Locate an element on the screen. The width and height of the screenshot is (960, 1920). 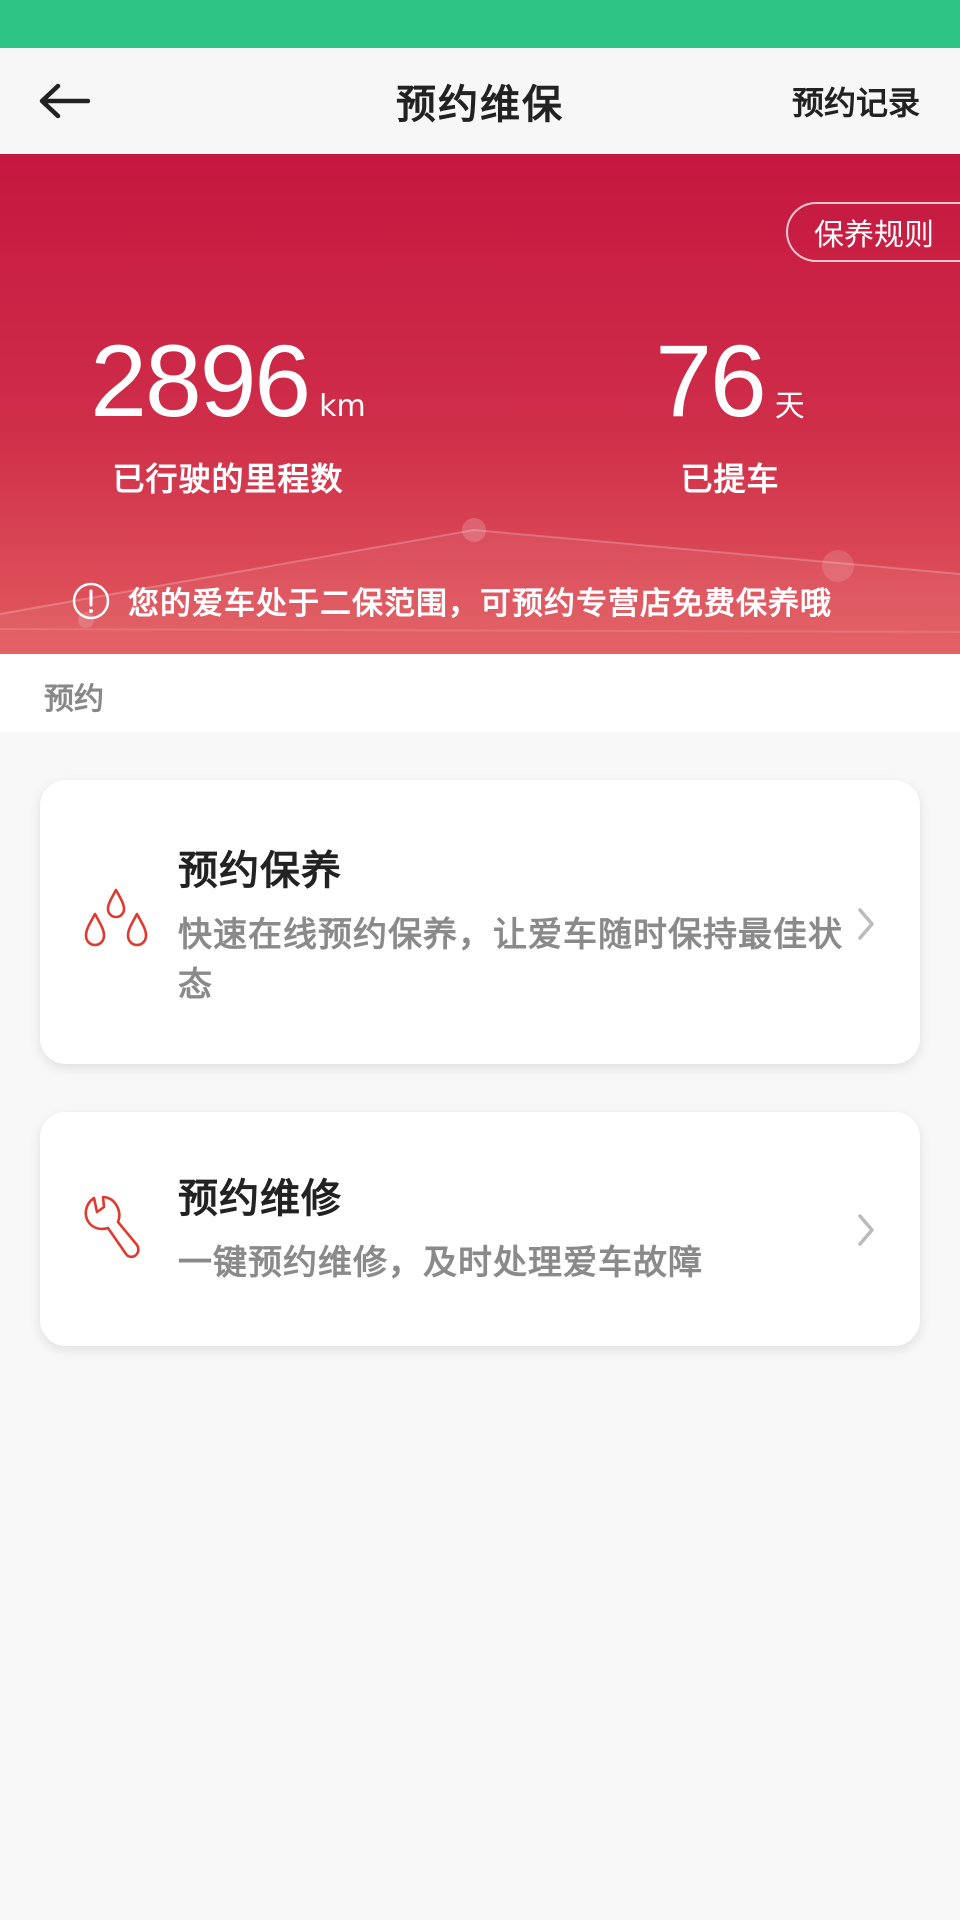
section-title: 预约 is located at coordinates (74, 699).